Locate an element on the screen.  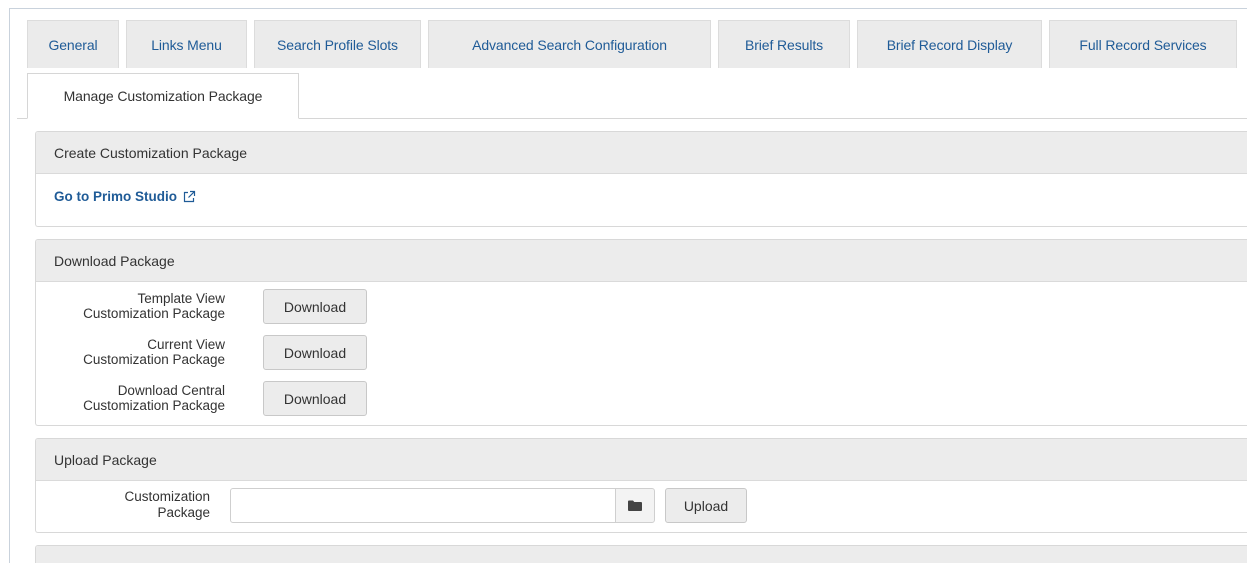
next-panel-partial is located at coordinates (641, 554).